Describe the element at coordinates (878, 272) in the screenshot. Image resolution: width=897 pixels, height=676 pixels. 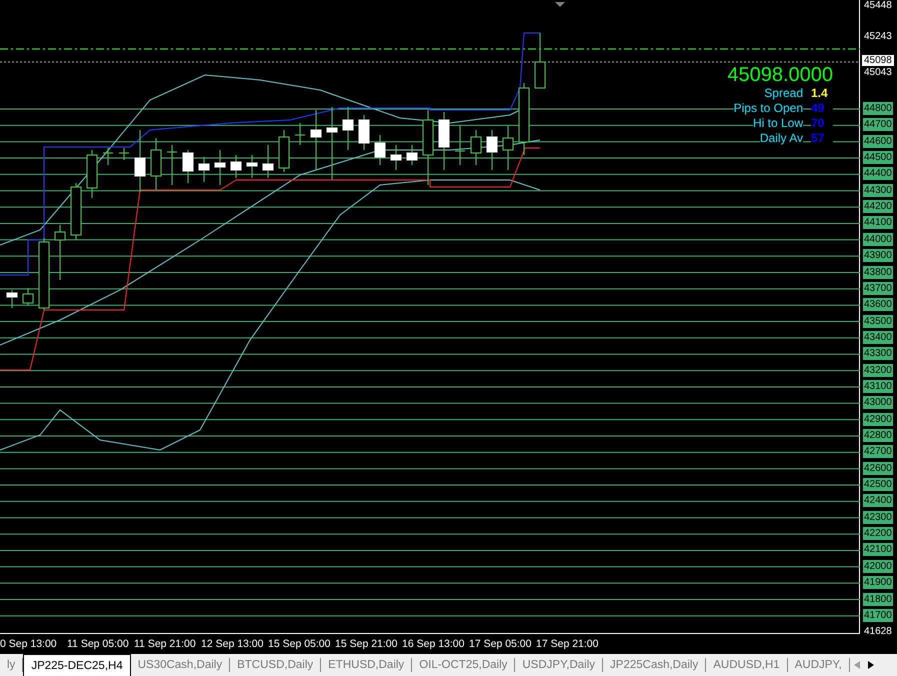
I see `price-level-label: 43800` at that location.